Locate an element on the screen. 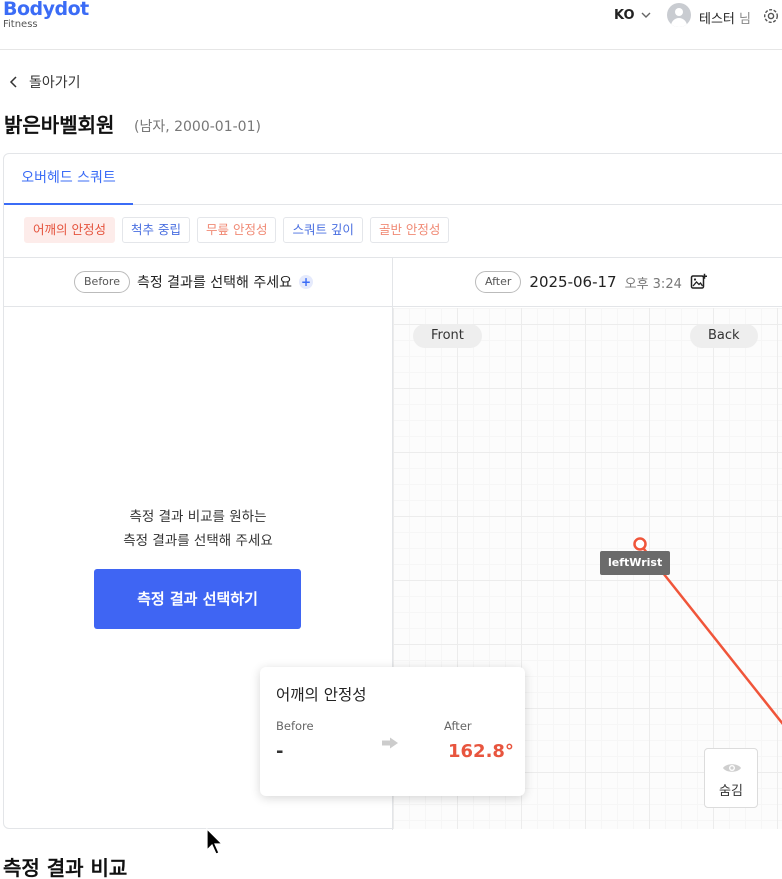  brand-logo: Bodydot Fitness is located at coordinates (46, 15).